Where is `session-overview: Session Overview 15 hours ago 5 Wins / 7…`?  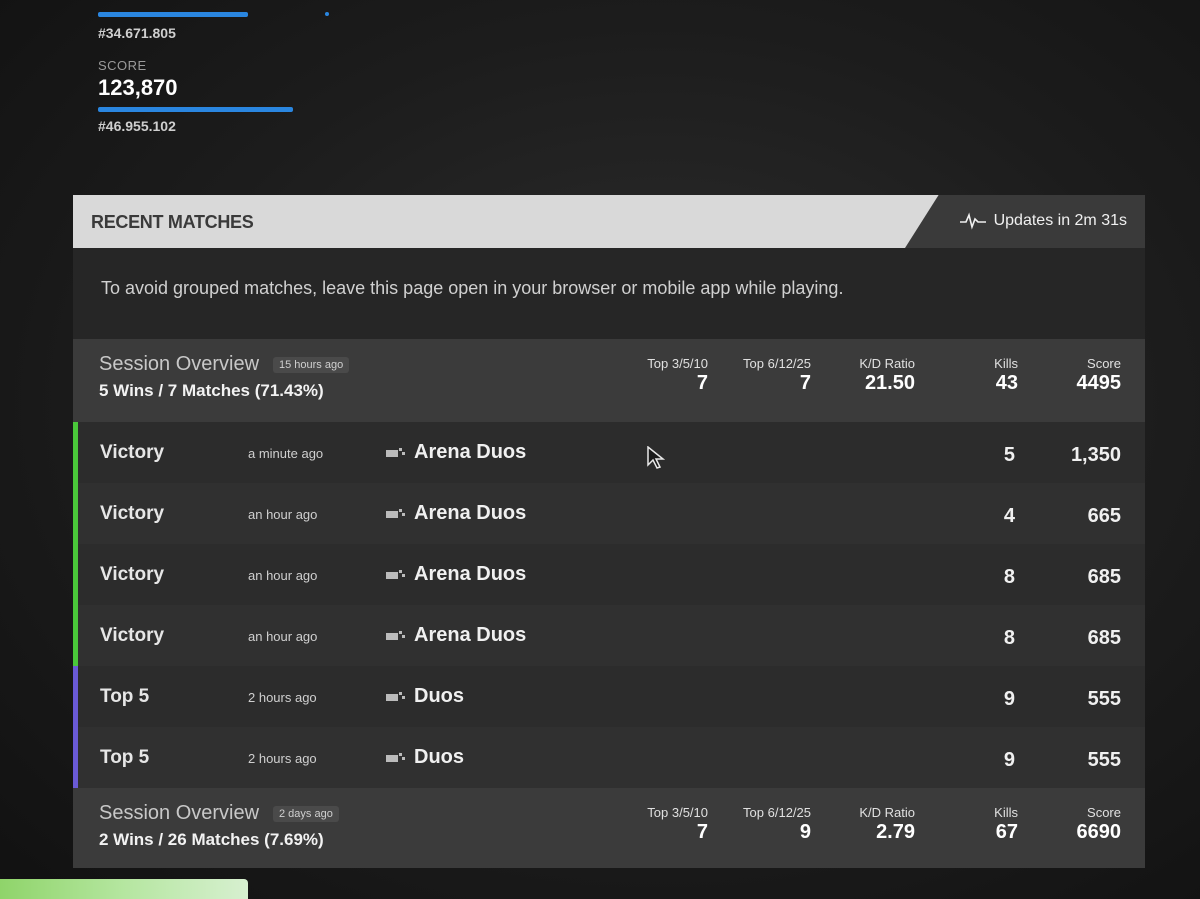
session-overview: Session Overview 15 hours ago 5 Wins / 7… is located at coordinates (609, 380).